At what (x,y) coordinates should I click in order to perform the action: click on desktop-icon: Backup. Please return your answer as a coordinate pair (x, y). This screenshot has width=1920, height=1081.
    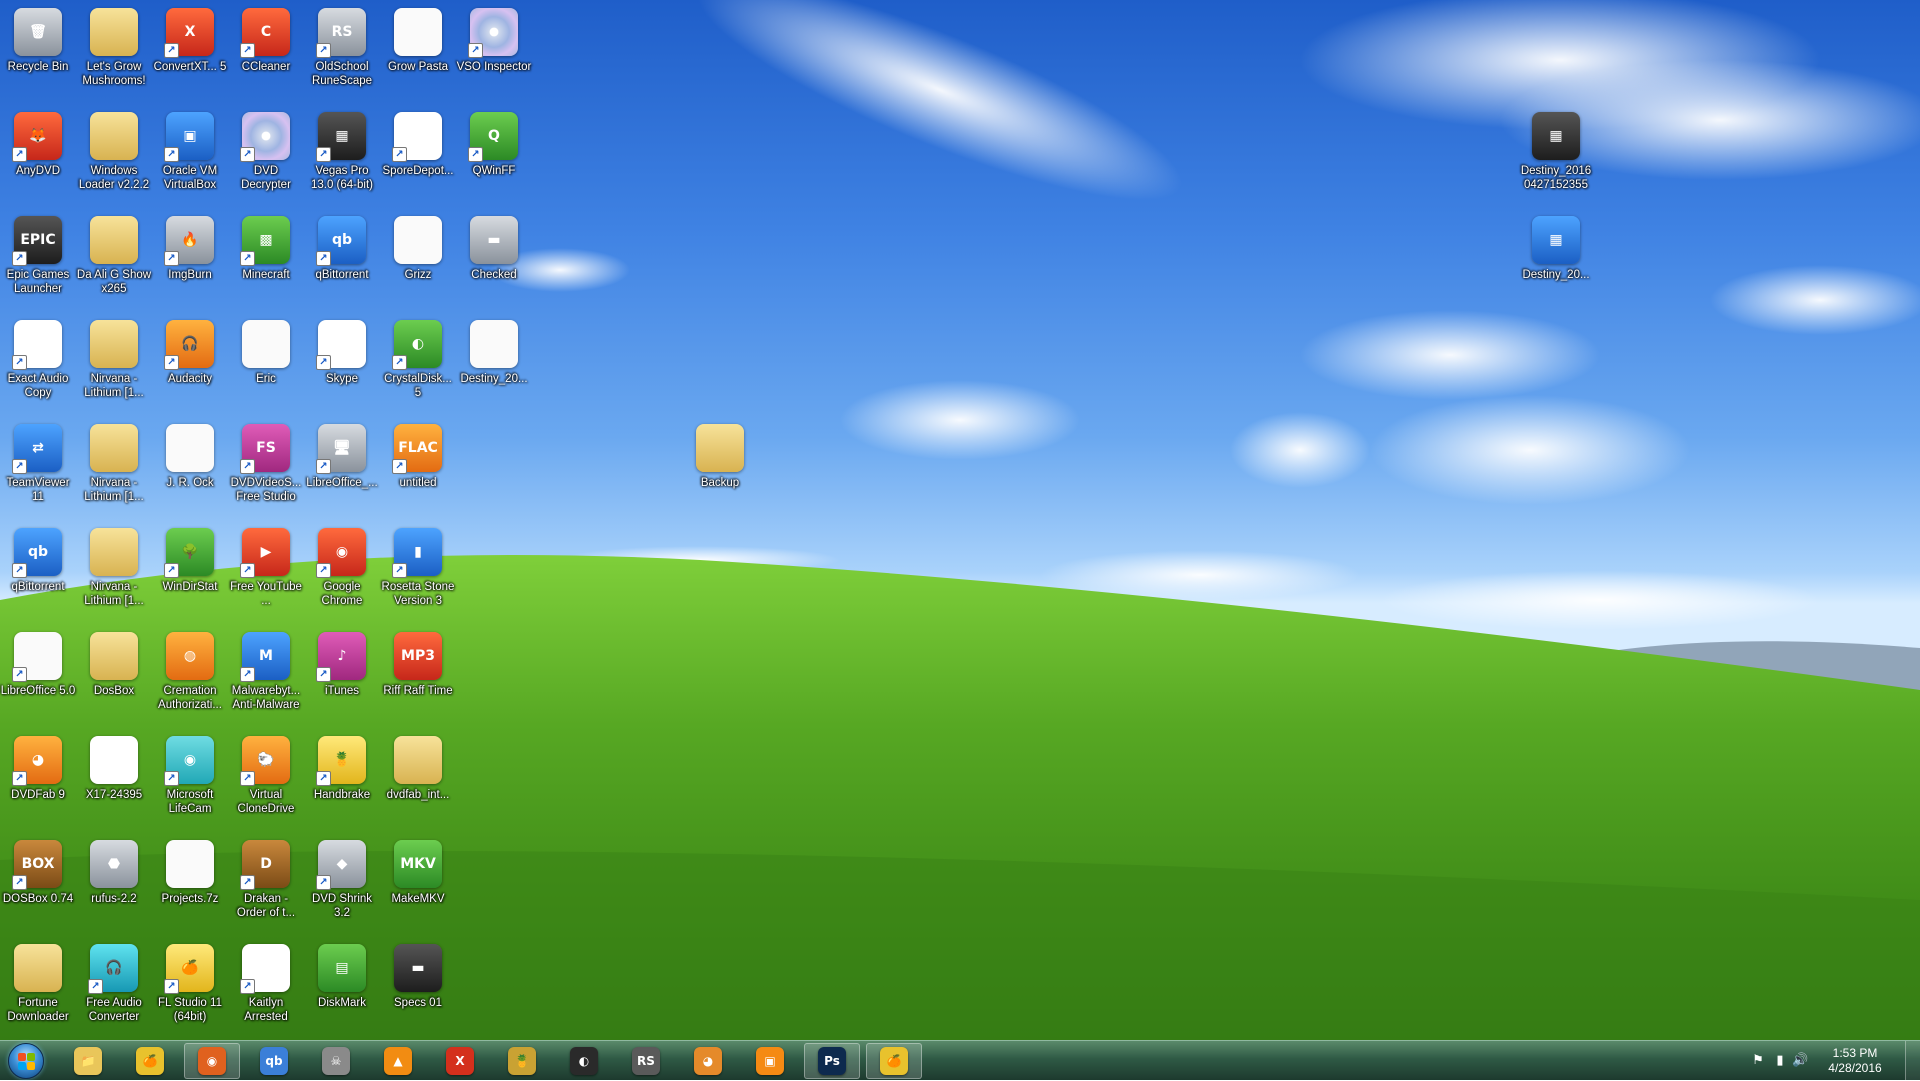
    Looking at the image, I should click on (720, 466).